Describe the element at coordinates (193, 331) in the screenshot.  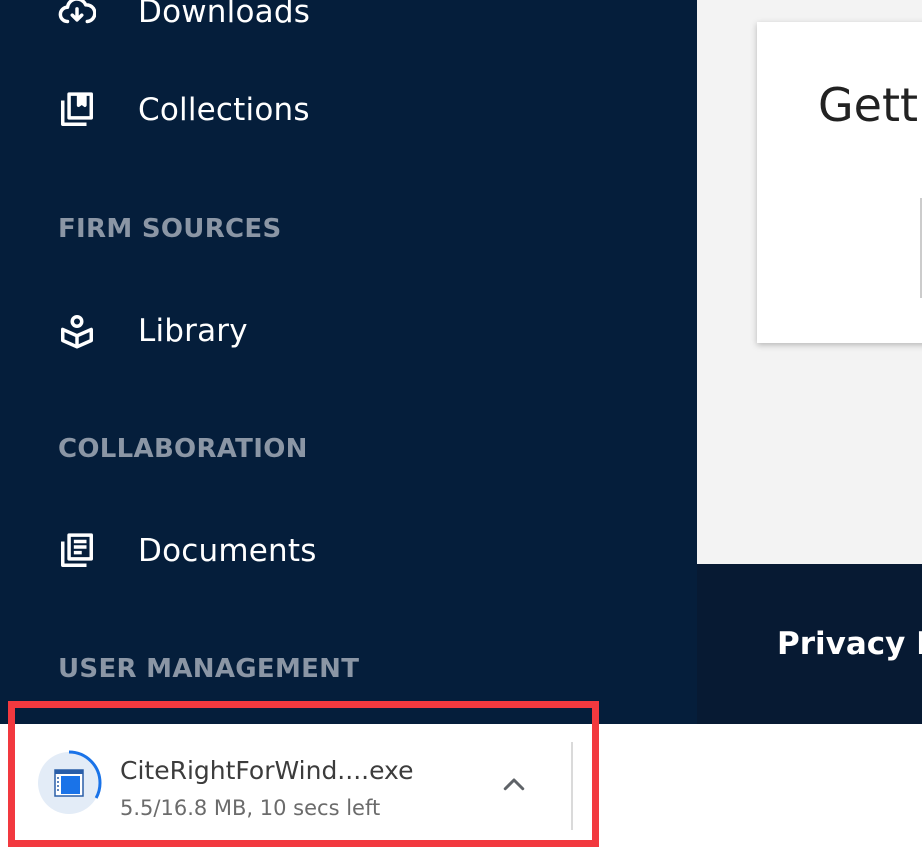
I see `sidebar-item-label: Library` at that location.